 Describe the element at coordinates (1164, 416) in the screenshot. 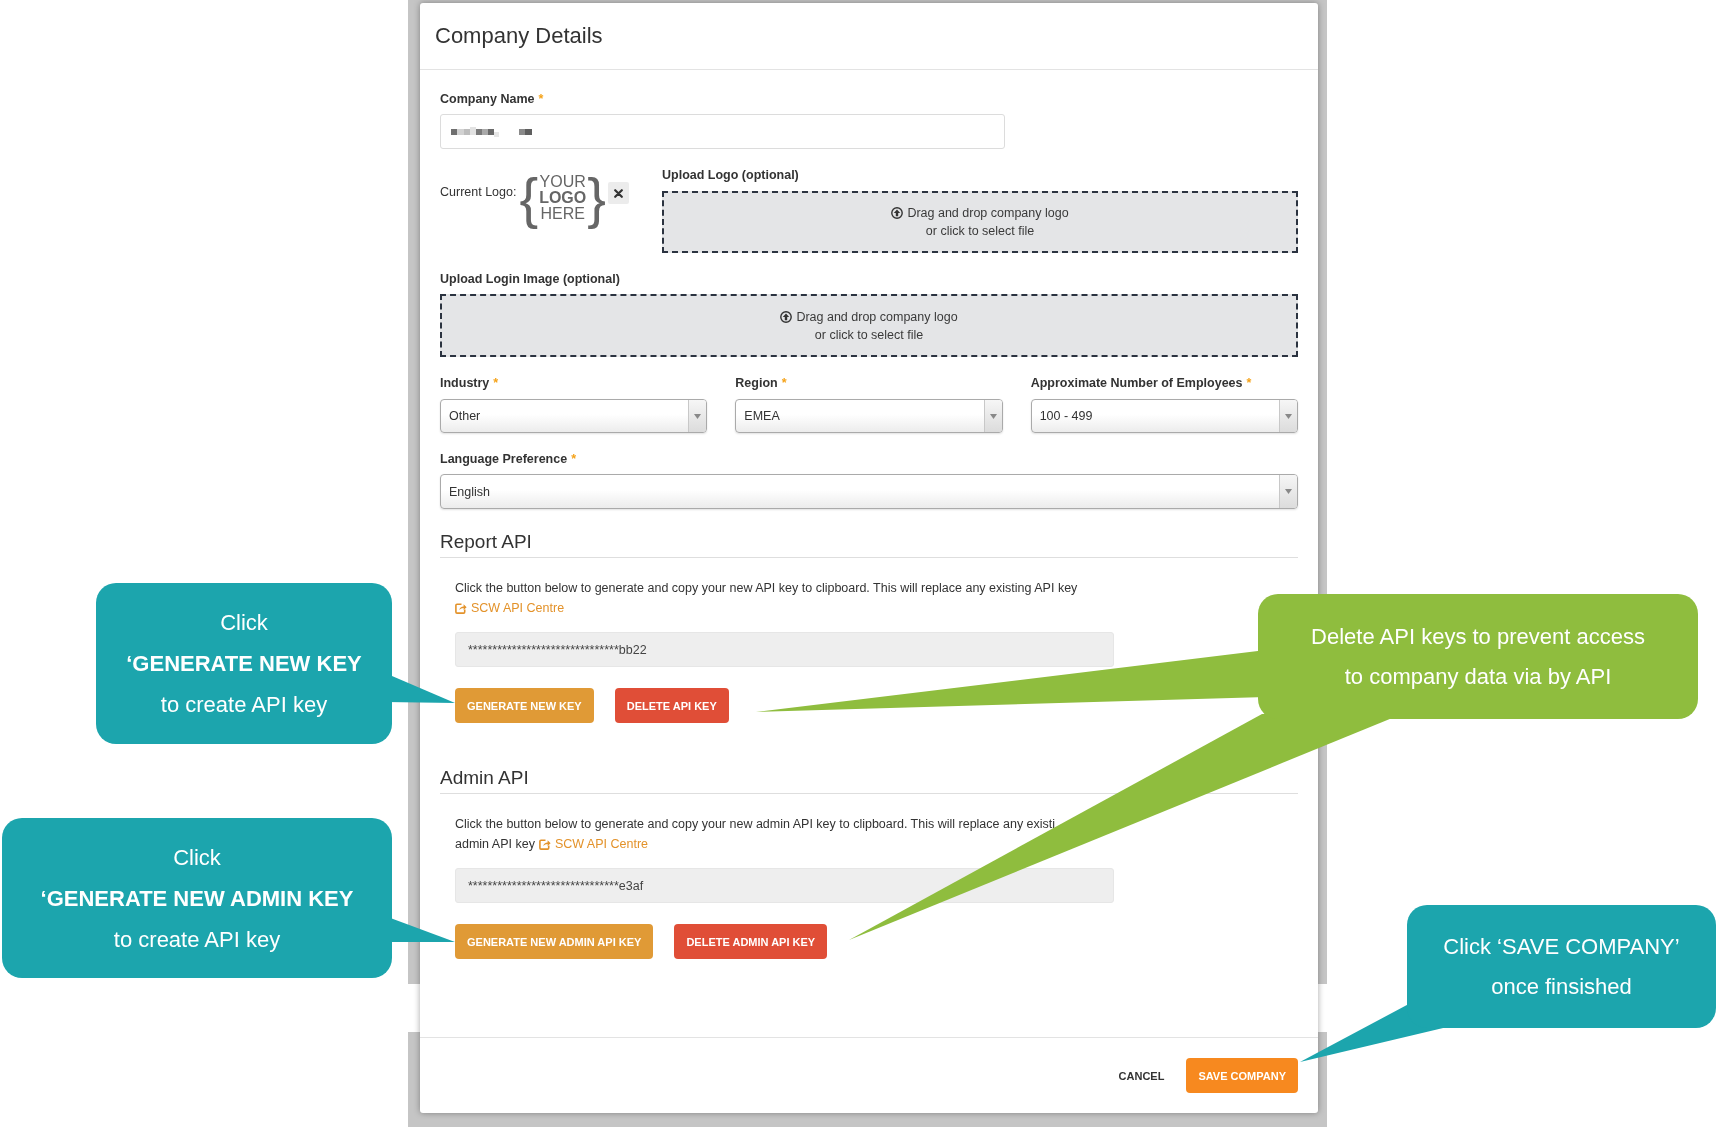

I see `dropdown: 100 - 499` at that location.